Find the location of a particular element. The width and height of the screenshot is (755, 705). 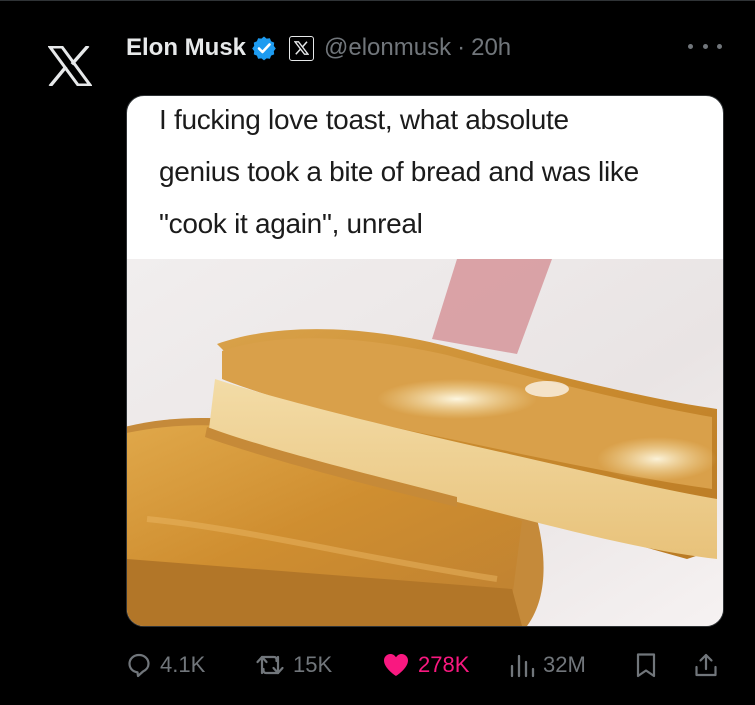

reply-icon is located at coordinates (139, 665).